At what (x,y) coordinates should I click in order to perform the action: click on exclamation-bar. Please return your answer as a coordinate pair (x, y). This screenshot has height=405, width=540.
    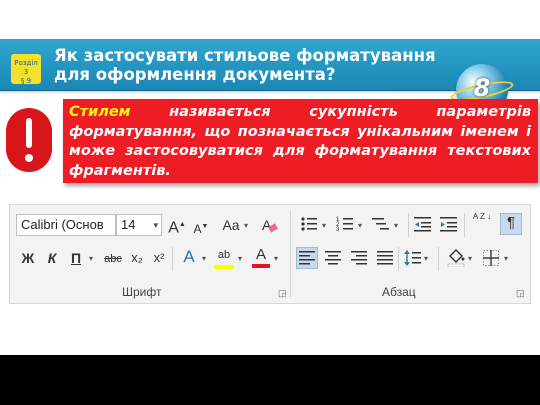
    Looking at the image, I should click on (29, 133).